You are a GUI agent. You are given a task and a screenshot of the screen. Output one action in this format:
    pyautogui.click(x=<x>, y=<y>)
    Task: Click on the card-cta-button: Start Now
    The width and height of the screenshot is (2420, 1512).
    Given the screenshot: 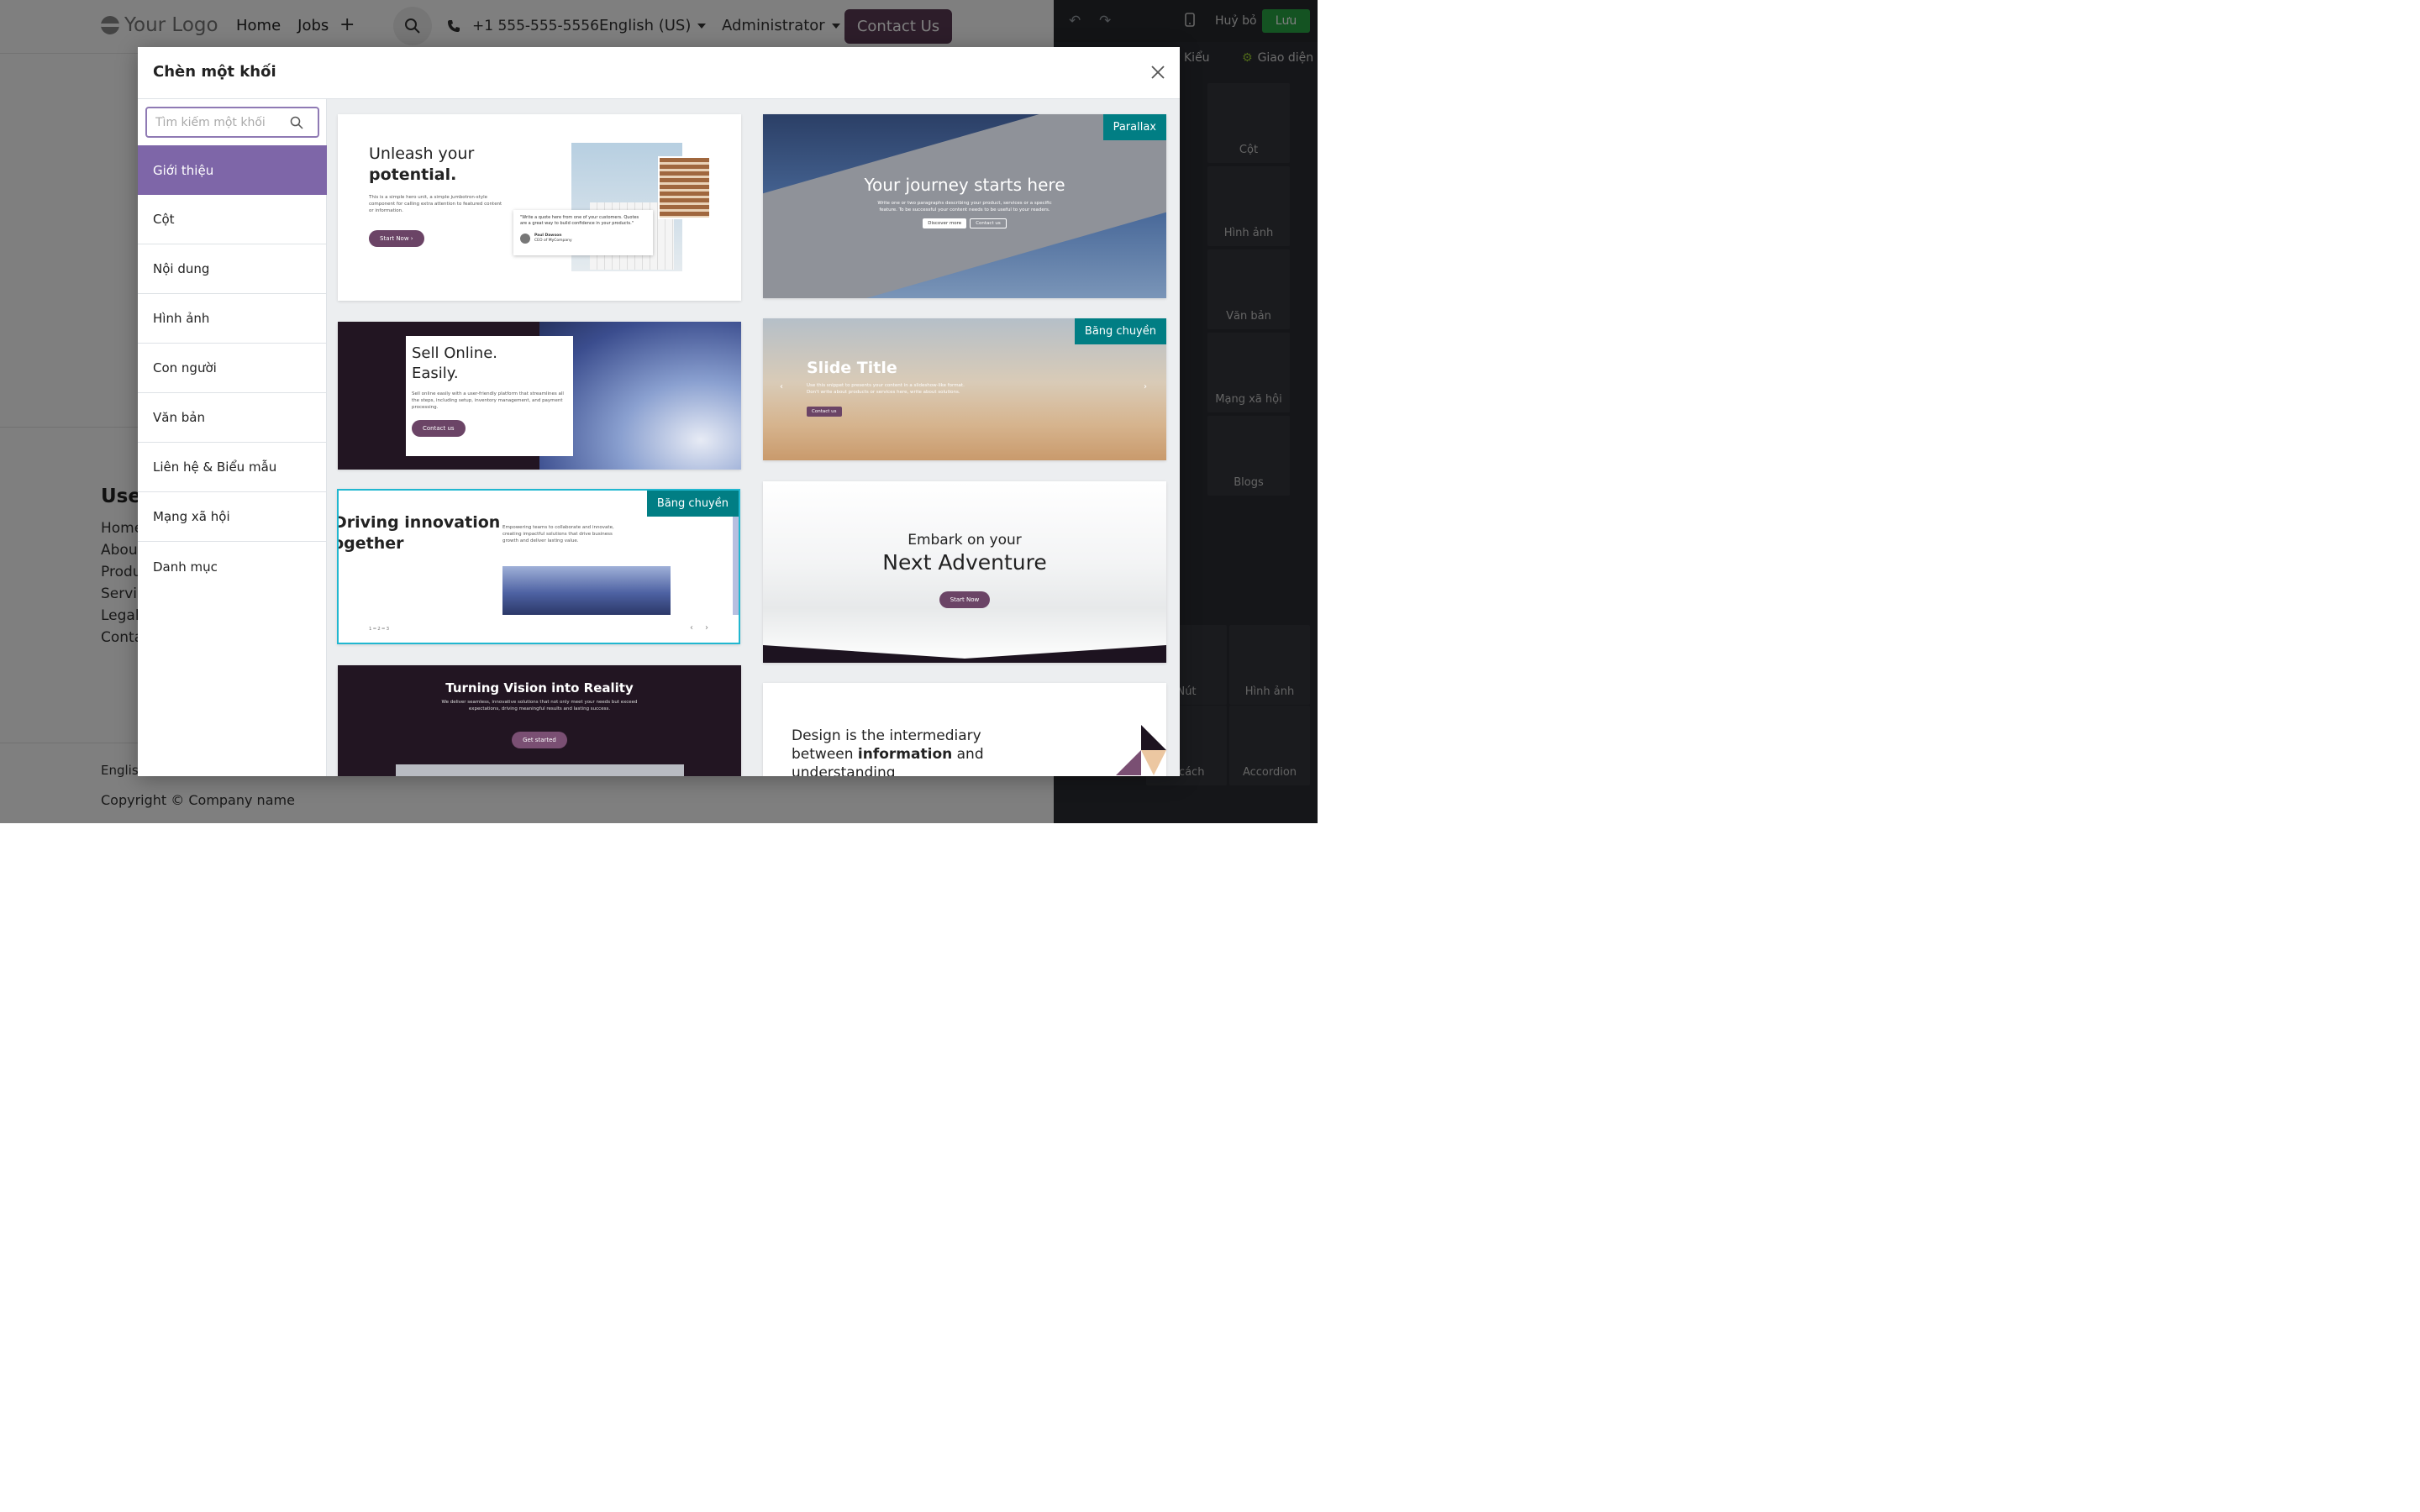 What is the action you would take?
    pyautogui.click(x=965, y=599)
    